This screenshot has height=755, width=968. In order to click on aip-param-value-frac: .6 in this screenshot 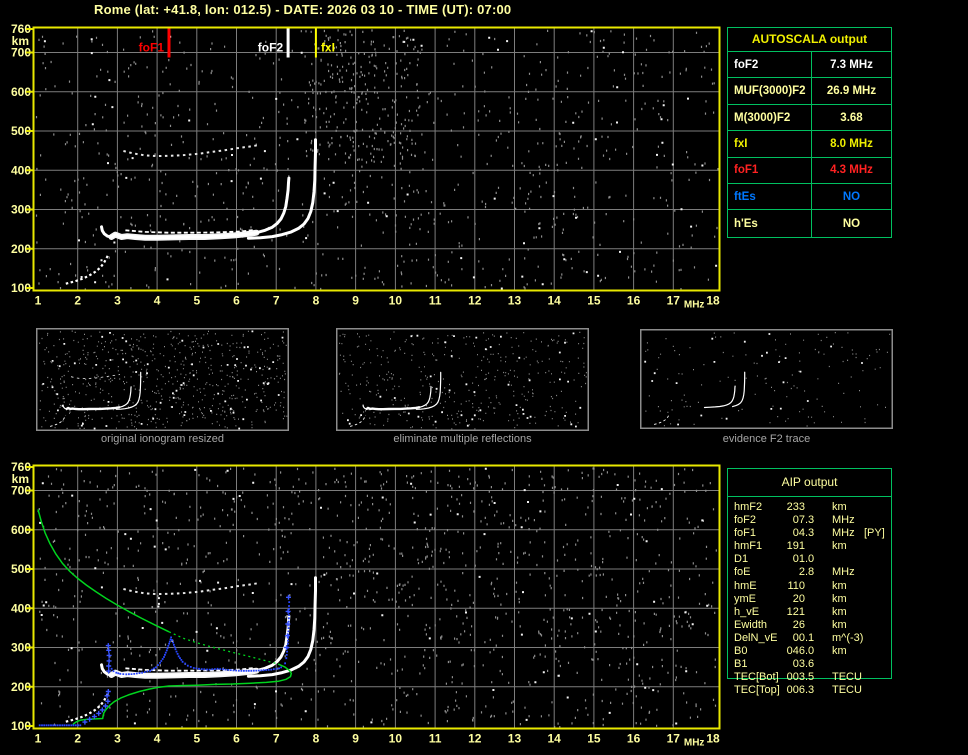, I will do `click(810, 664)`.